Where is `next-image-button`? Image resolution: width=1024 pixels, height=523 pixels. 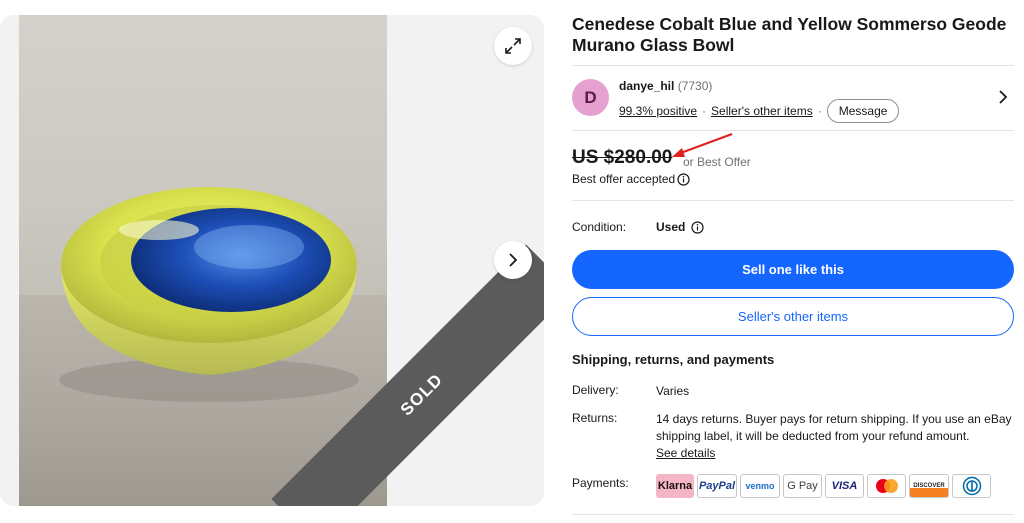
next-image-button is located at coordinates (513, 260).